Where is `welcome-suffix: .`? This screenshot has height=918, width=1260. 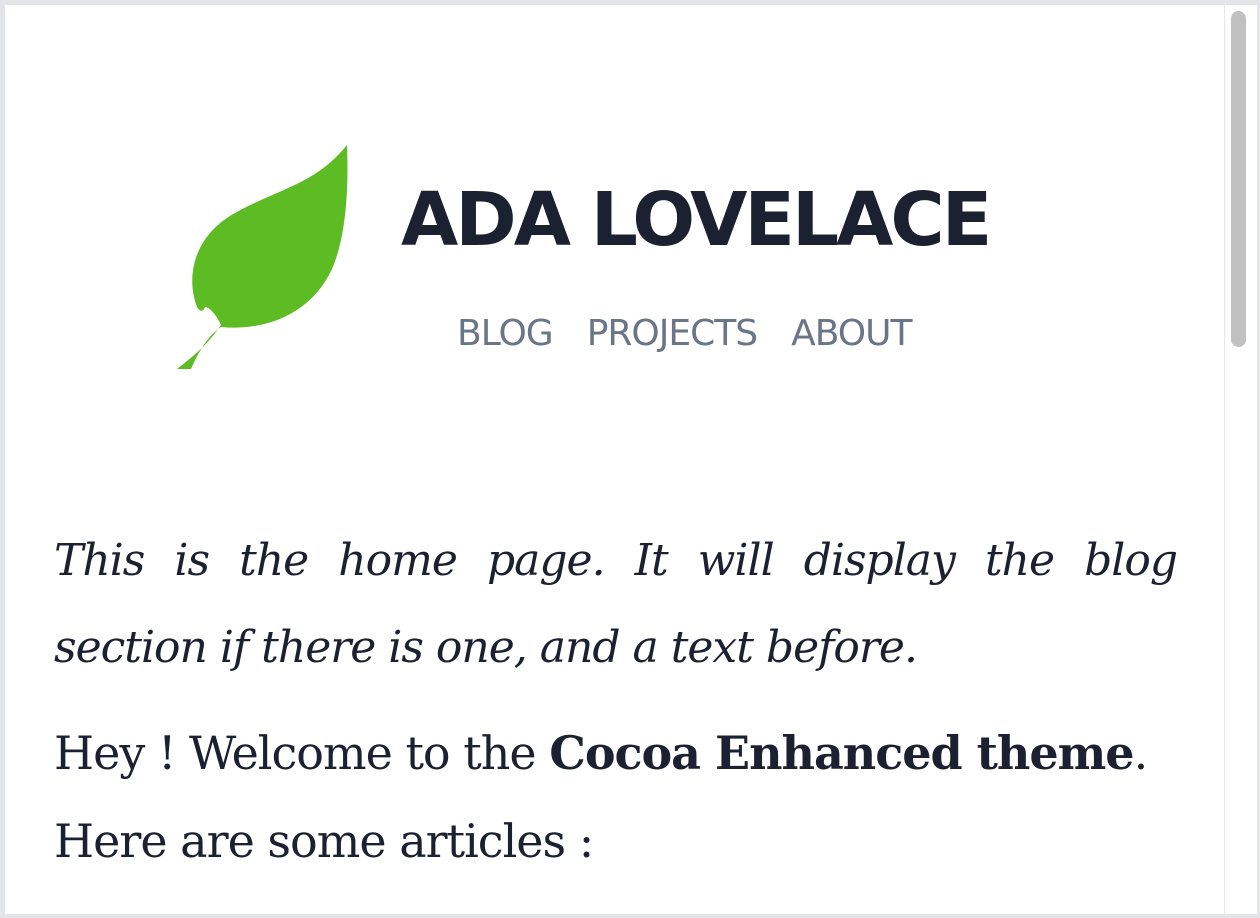 welcome-suffix: . is located at coordinates (1141, 753).